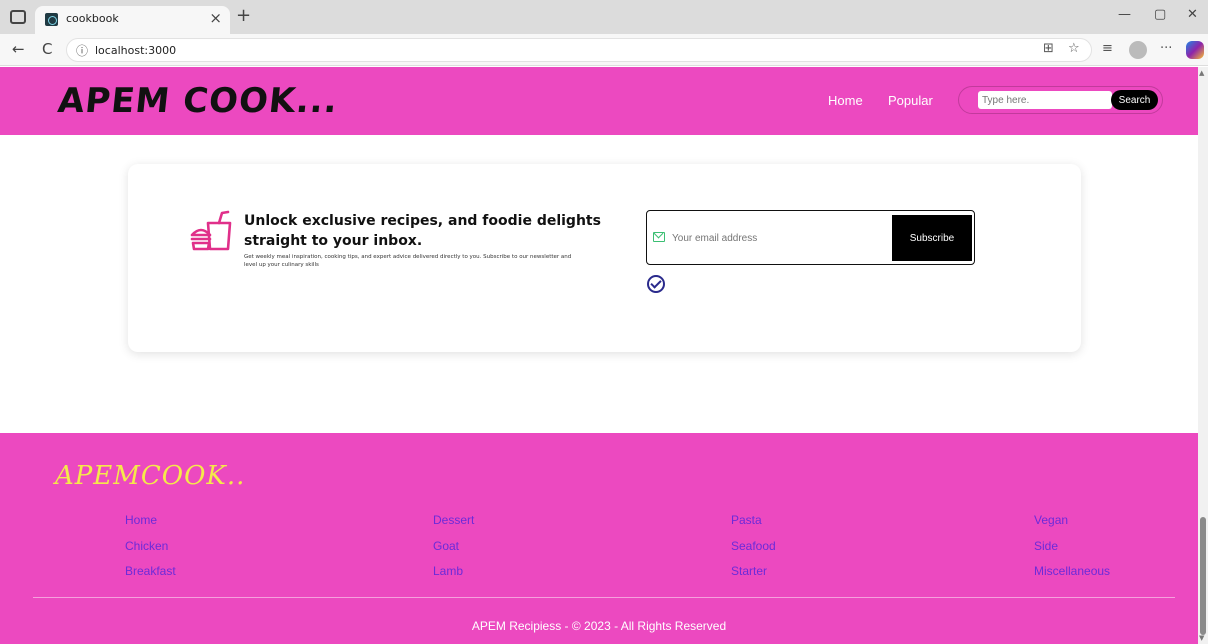  I want to click on site-info-icon: ⓘ, so click(82, 50).